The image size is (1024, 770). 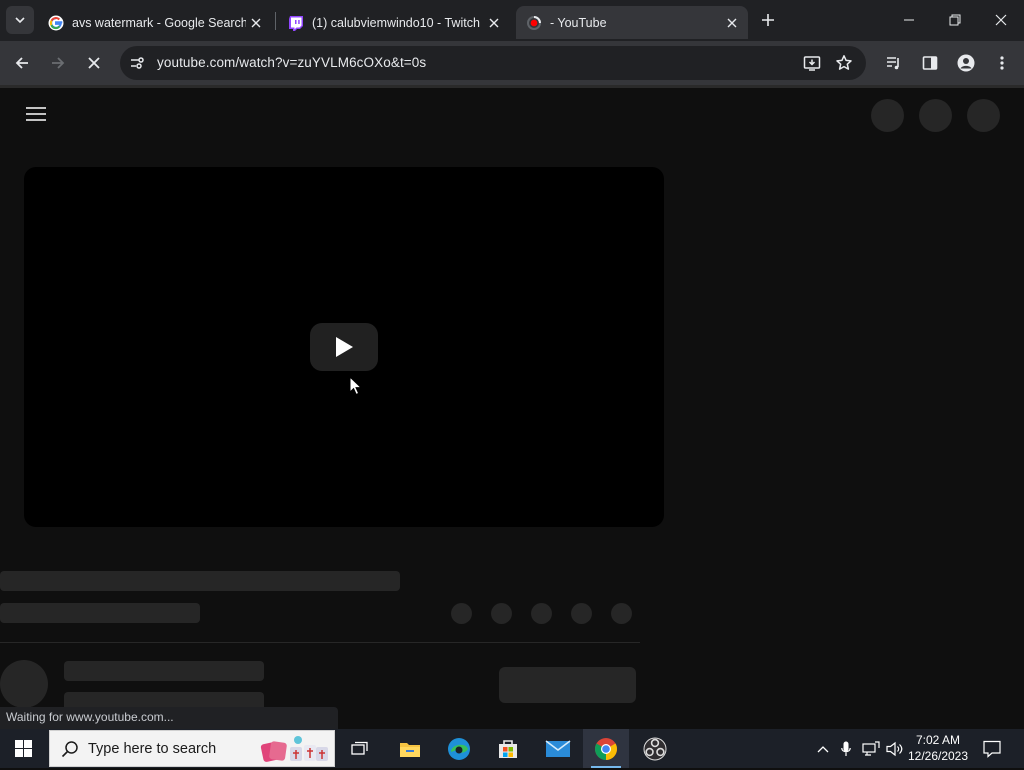 I want to click on tab-separator, so click(x=275, y=21).